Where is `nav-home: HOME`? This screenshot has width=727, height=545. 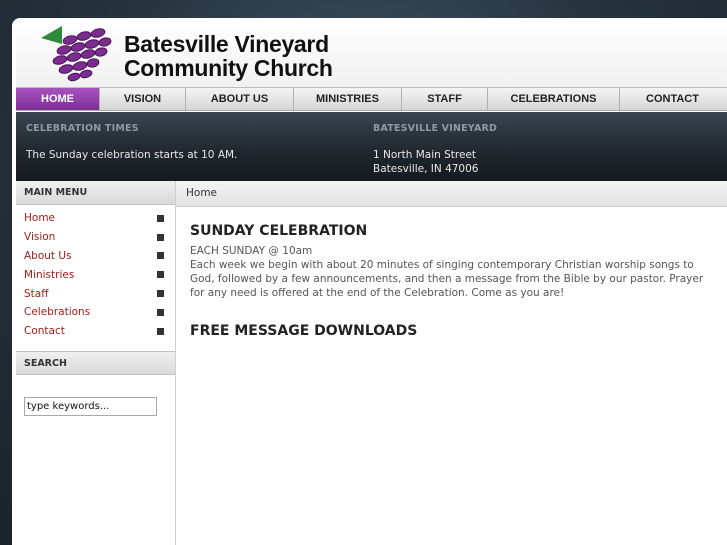 nav-home: HOME is located at coordinates (58, 99).